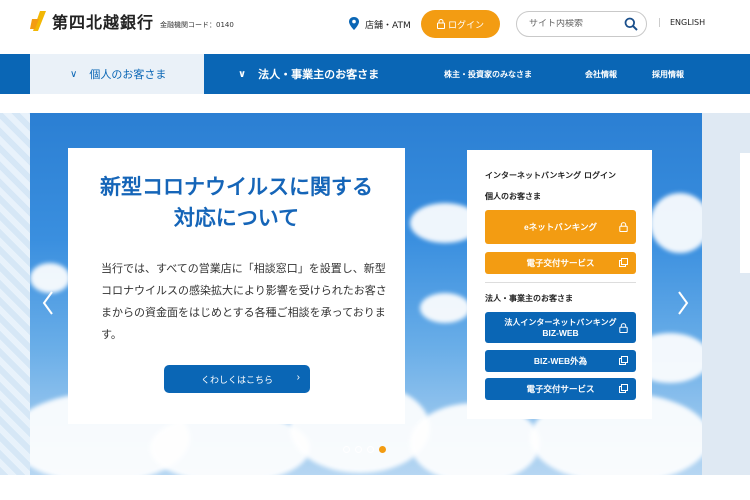  I want to click on bank-logo-mark-icon, so click(38, 21).